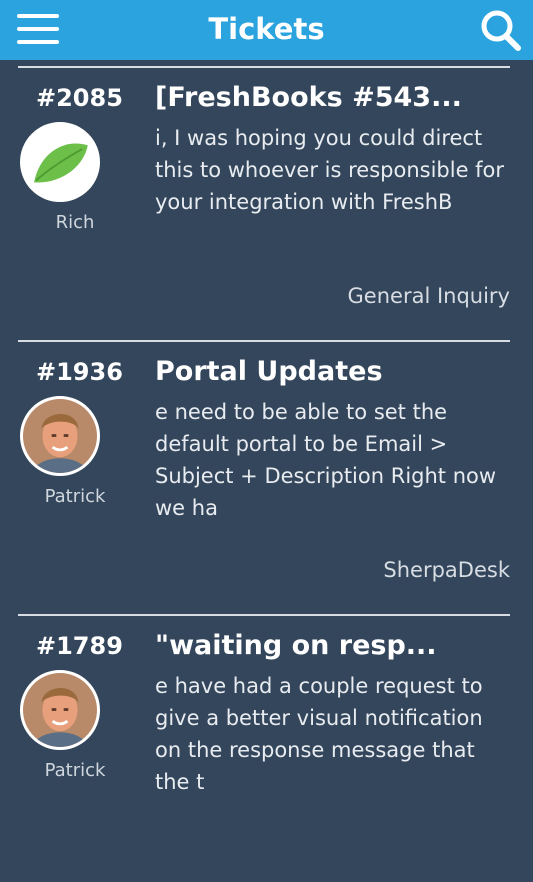 The image size is (533, 882). I want to click on ticket-number: #2085, so click(79, 98).